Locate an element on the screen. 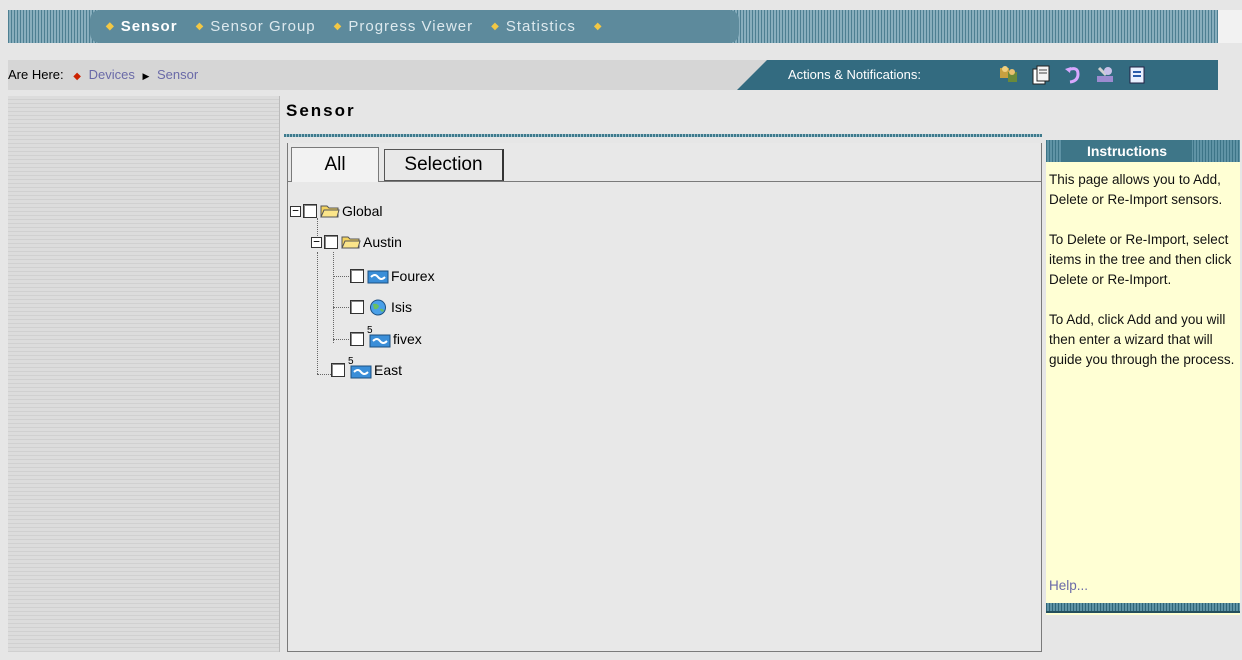 Image resolution: width=1242 pixels, height=660 pixels. document-icon is located at coordinates (1041, 75).